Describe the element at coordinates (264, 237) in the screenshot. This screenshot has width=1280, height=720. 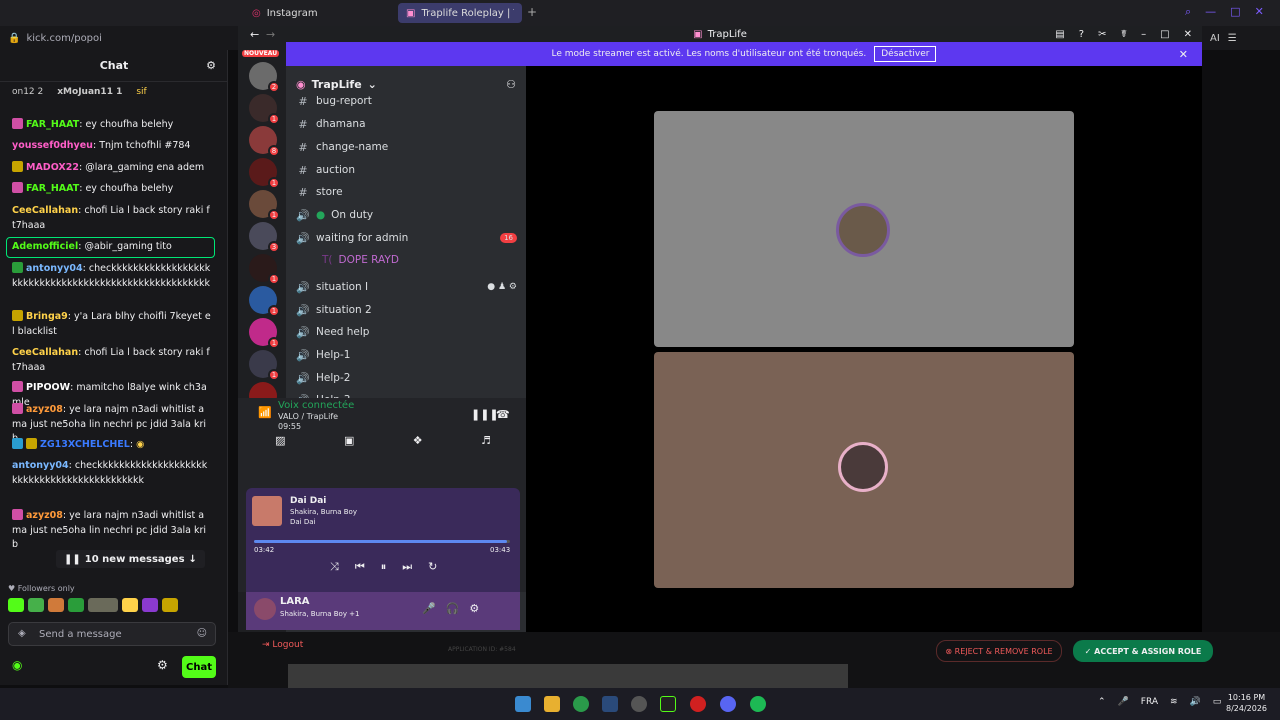
I see `server-icon: 3` at that location.